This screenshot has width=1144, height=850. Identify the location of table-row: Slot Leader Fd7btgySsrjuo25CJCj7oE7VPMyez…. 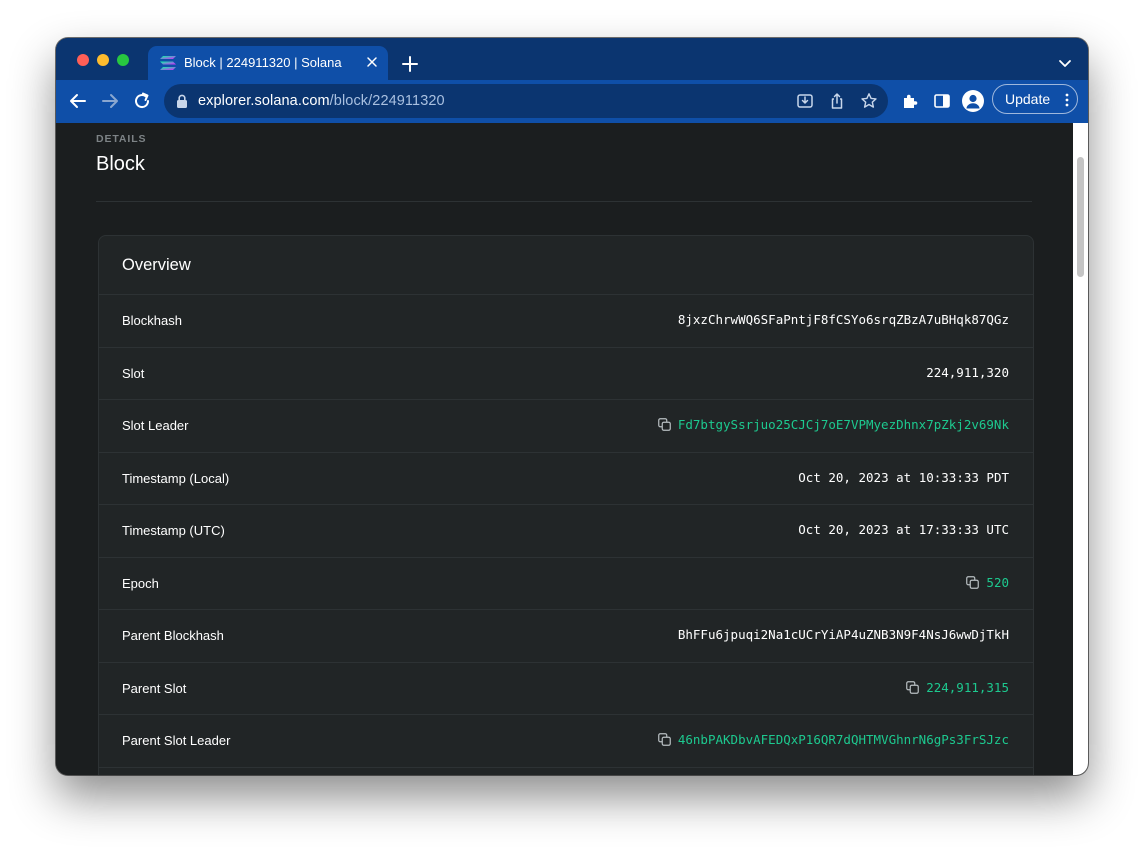
(566, 426).